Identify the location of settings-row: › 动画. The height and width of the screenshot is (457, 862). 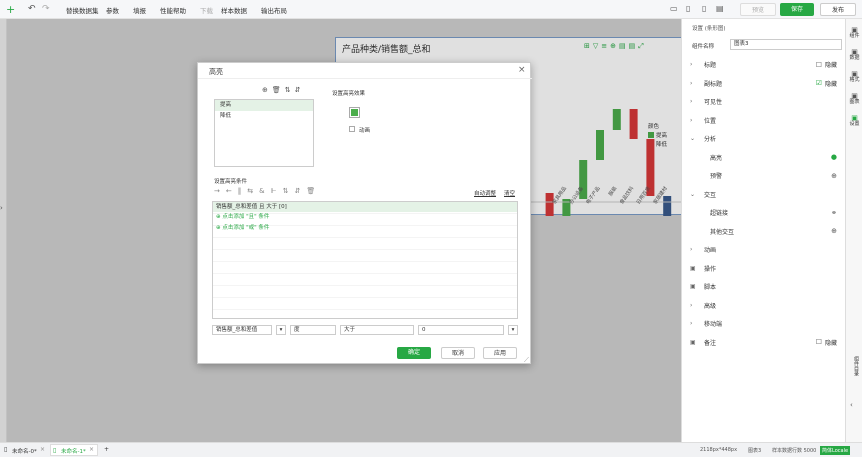
(763, 249).